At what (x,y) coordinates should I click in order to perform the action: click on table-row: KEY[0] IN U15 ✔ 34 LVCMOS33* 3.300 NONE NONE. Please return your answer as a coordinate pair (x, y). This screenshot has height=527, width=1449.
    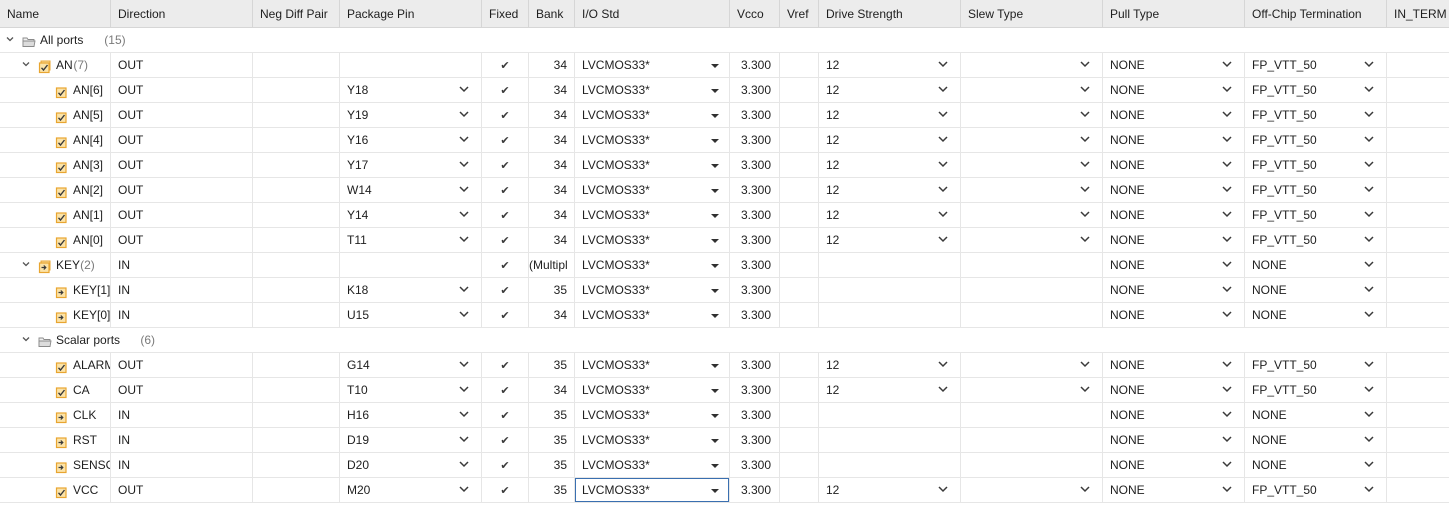
    Looking at the image, I should click on (724, 315).